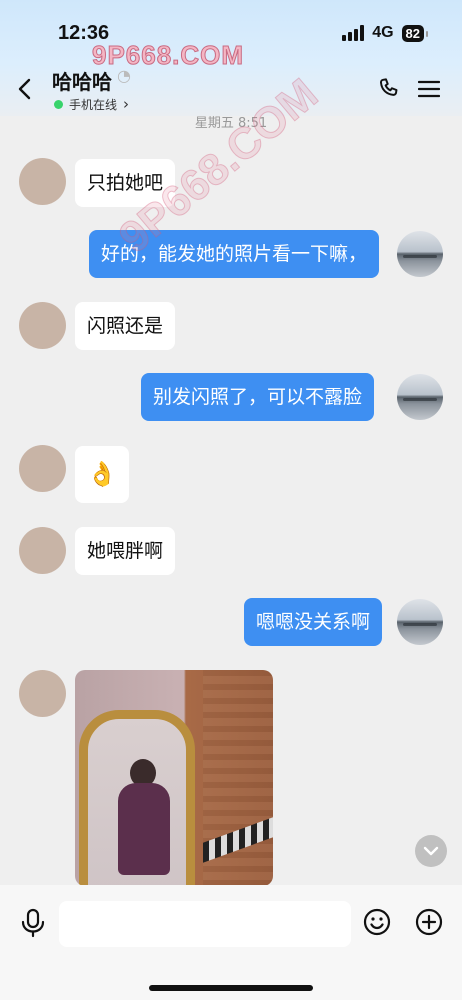 This screenshot has width=462, height=1000. Describe the element at coordinates (415, 33) in the screenshot. I see `battery-icon: 82` at that location.